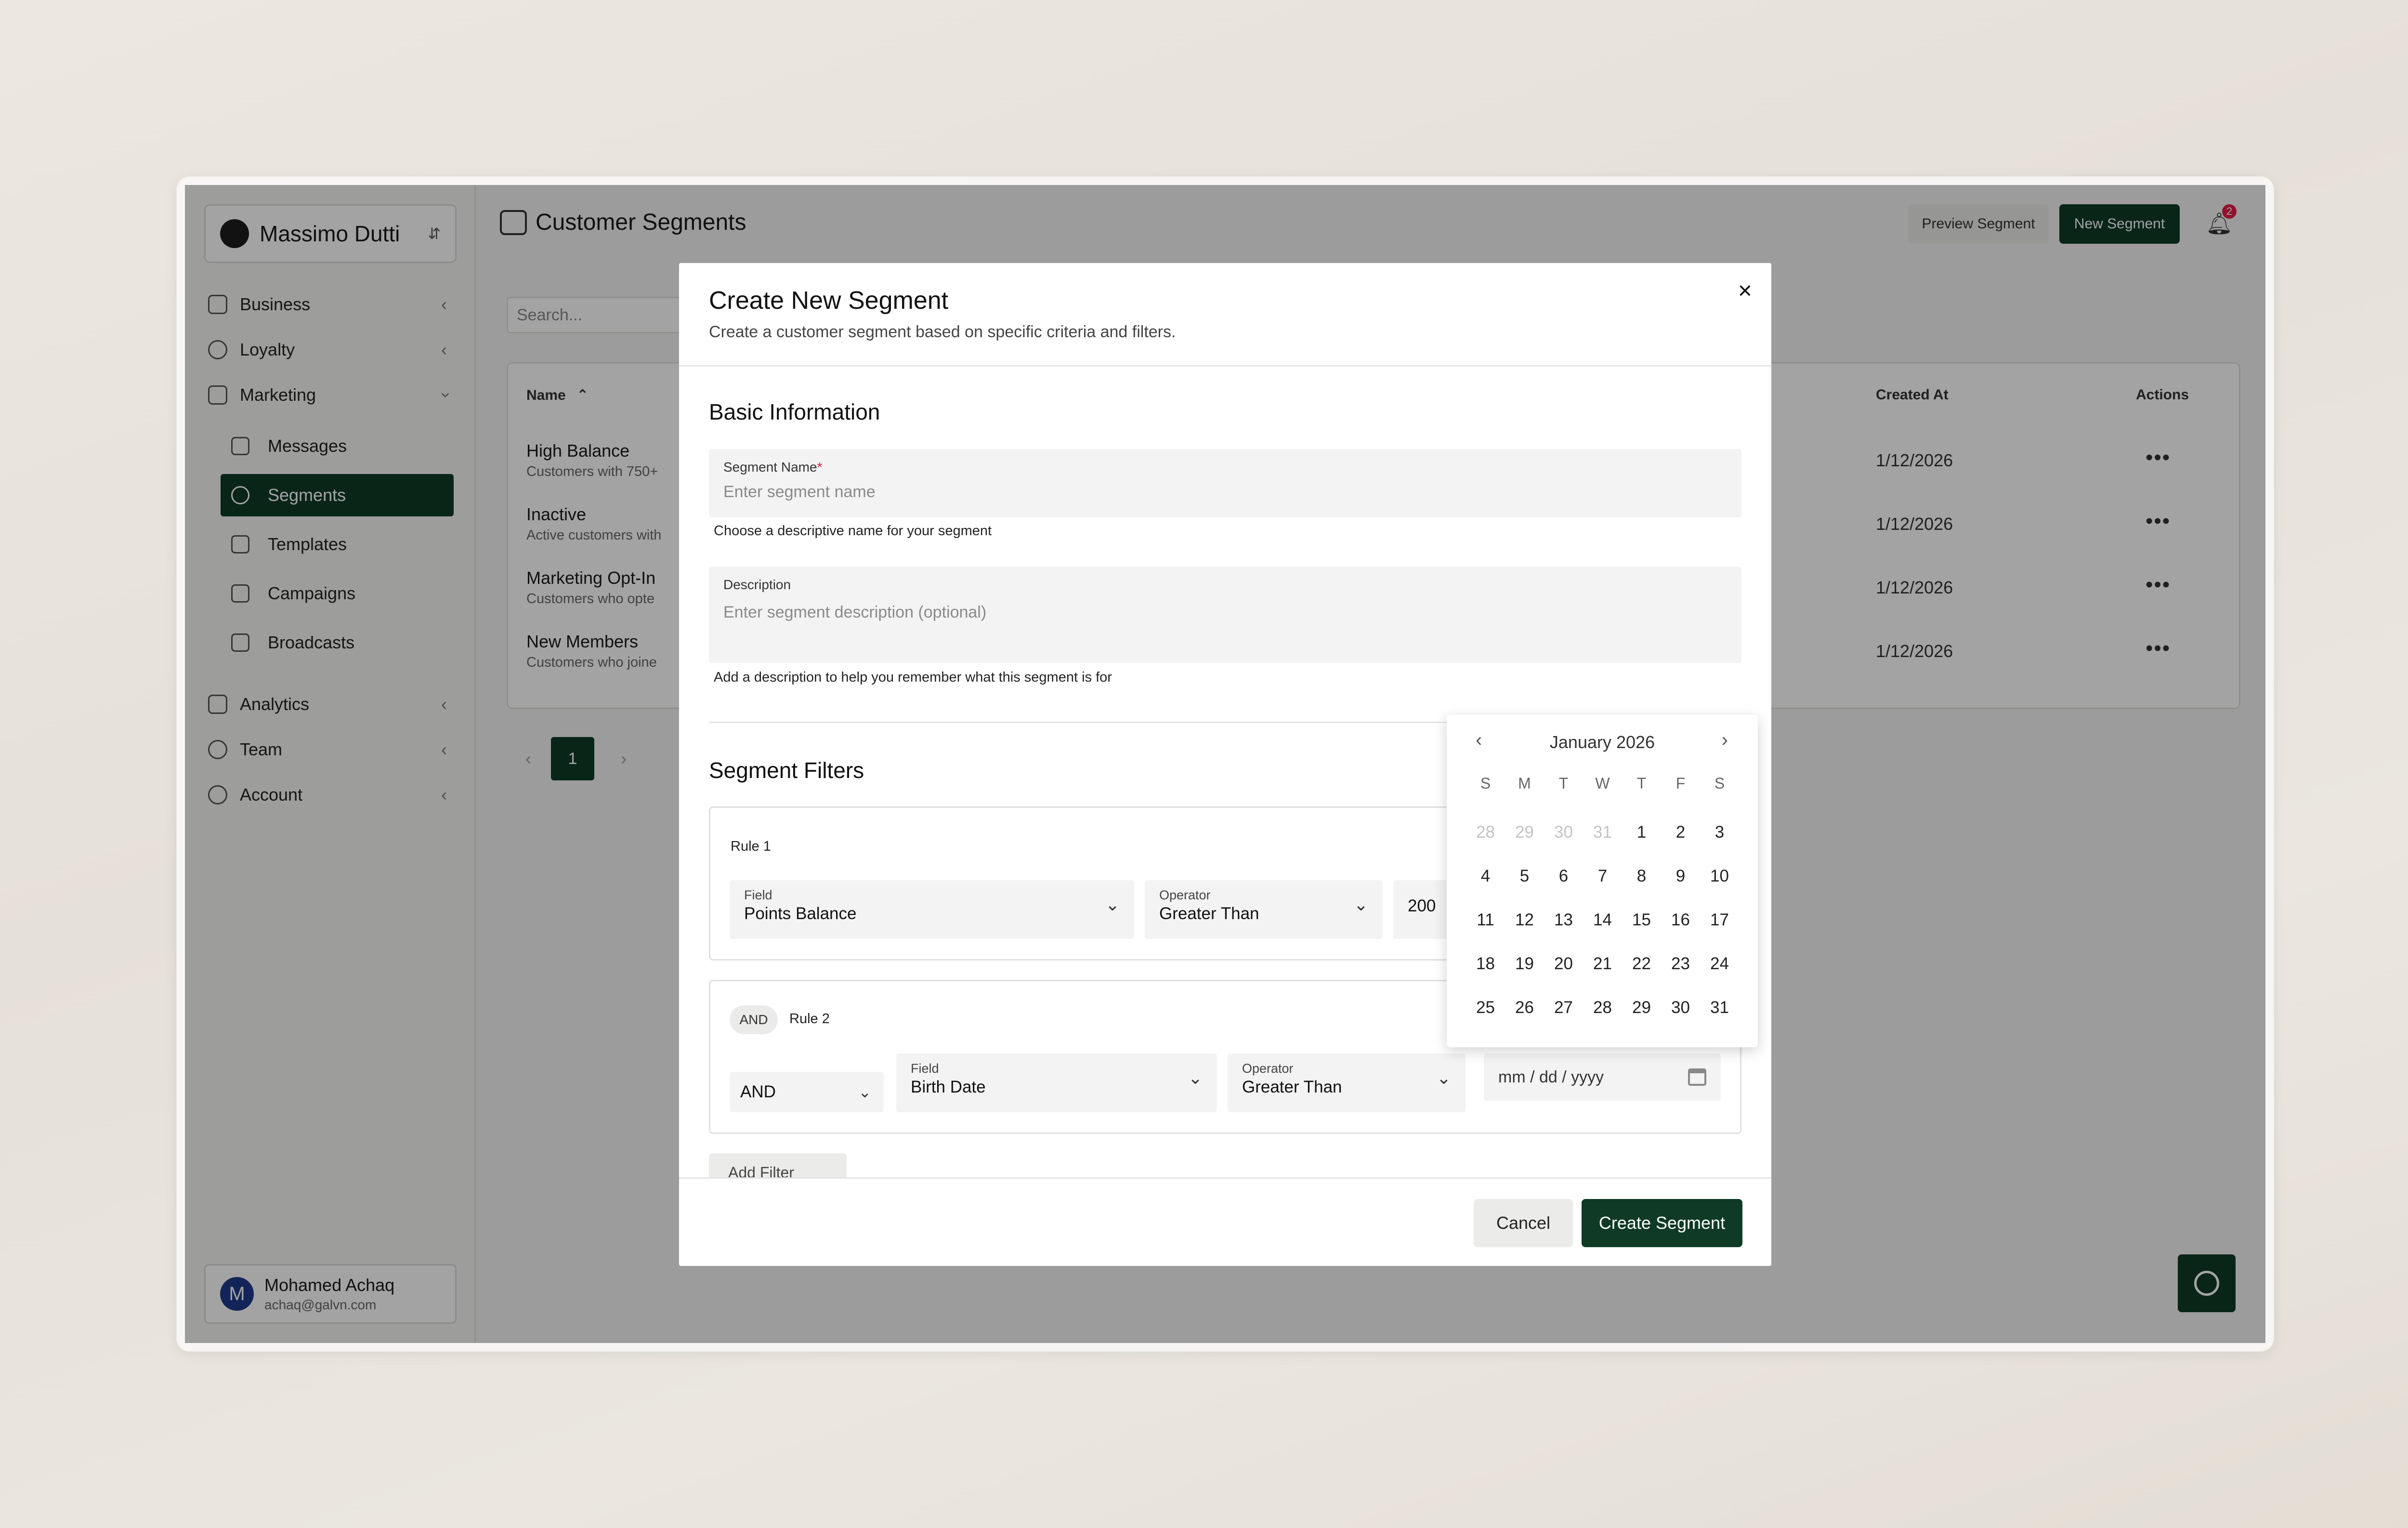  What do you see at coordinates (754, 1019) in the screenshot?
I see `rule-connector-chip: AND` at bounding box center [754, 1019].